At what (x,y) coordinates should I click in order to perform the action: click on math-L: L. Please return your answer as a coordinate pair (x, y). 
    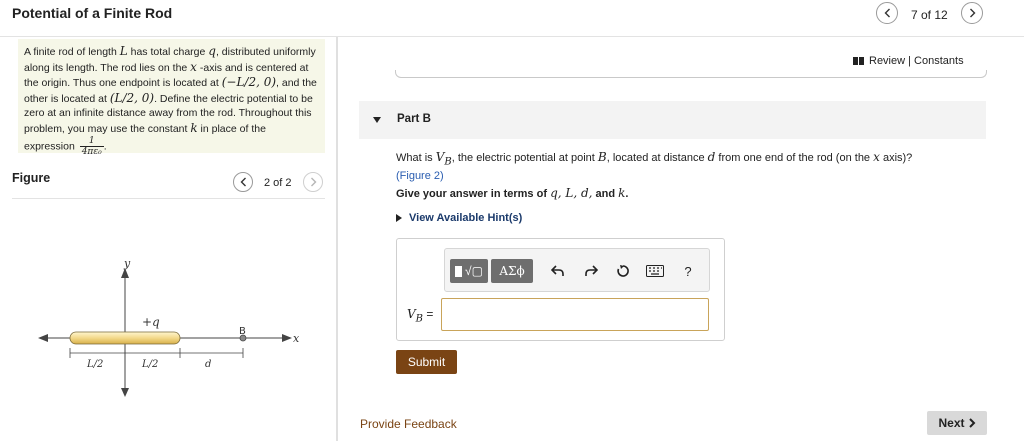
    Looking at the image, I should click on (123, 51).